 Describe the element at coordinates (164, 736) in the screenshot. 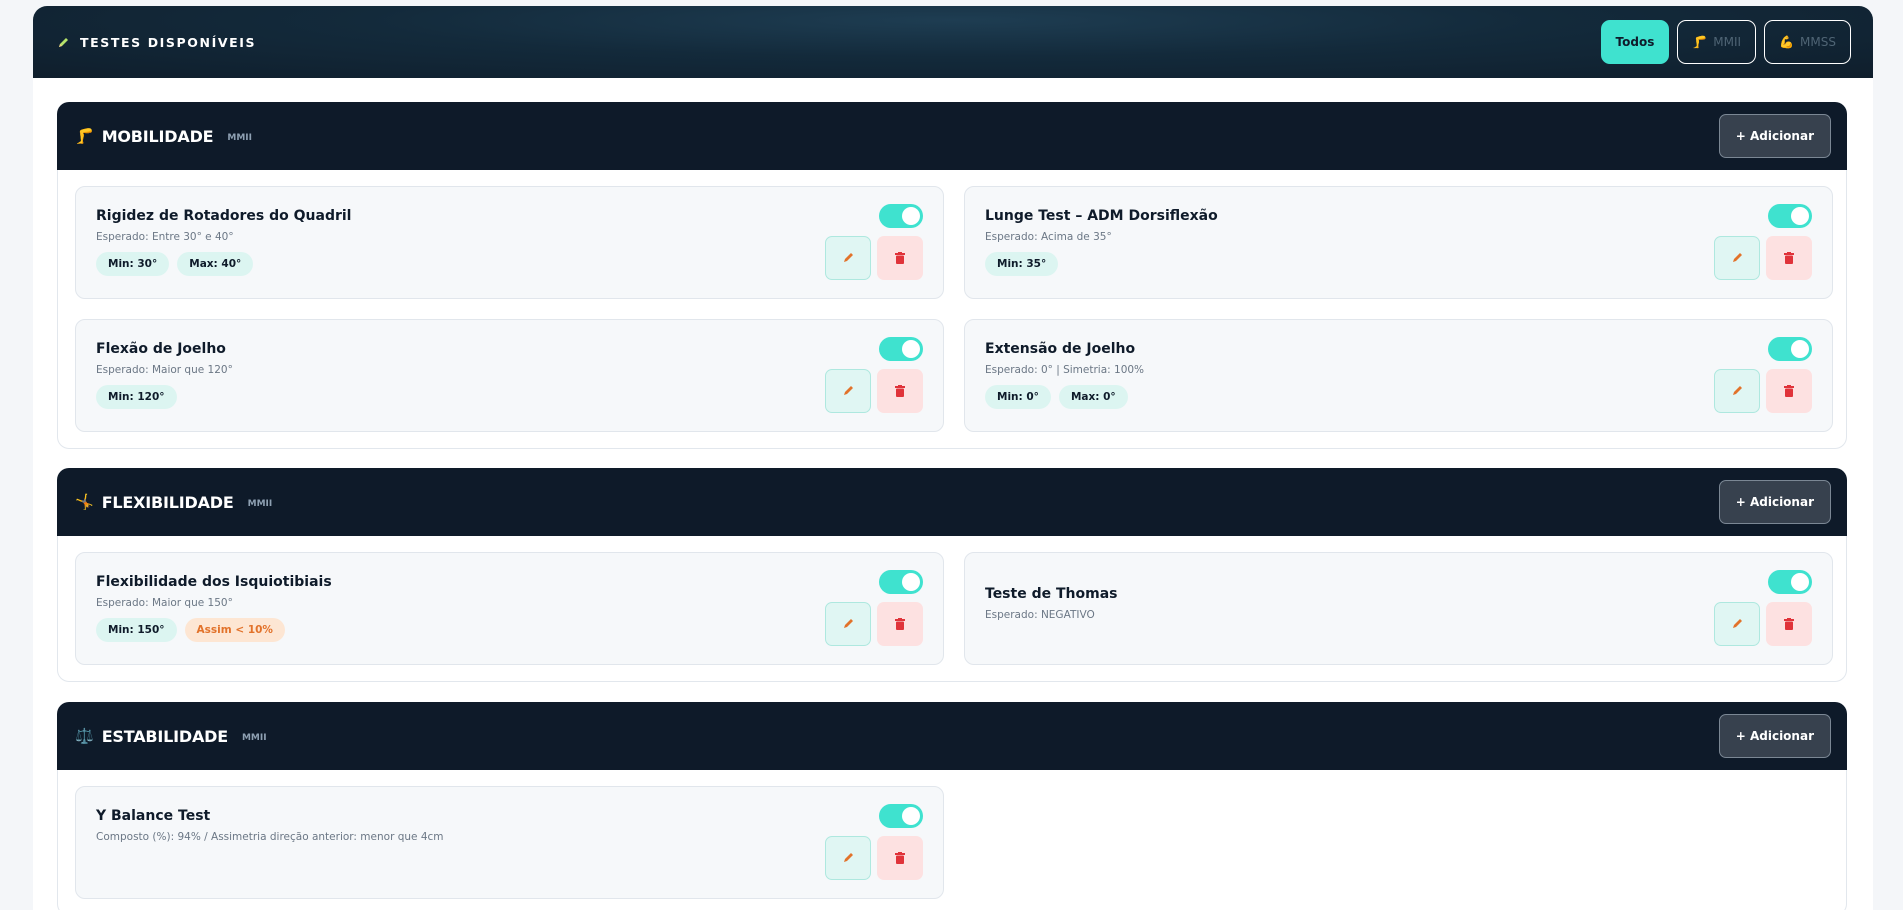

I see `section-name: ESTABILIDADE` at that location.